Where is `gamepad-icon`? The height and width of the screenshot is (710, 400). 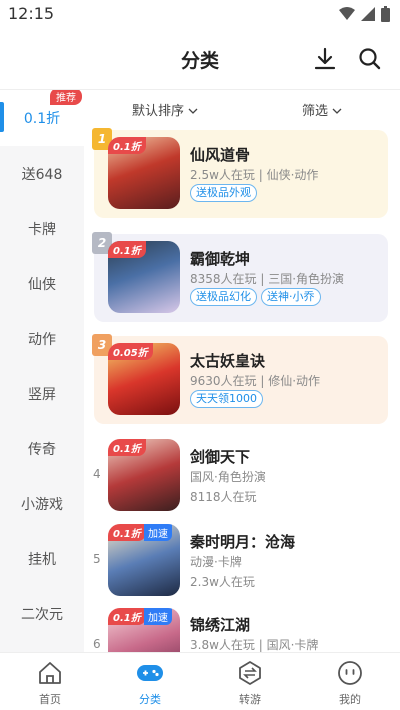 gamepad-icon is located at coordinates (150, 673).